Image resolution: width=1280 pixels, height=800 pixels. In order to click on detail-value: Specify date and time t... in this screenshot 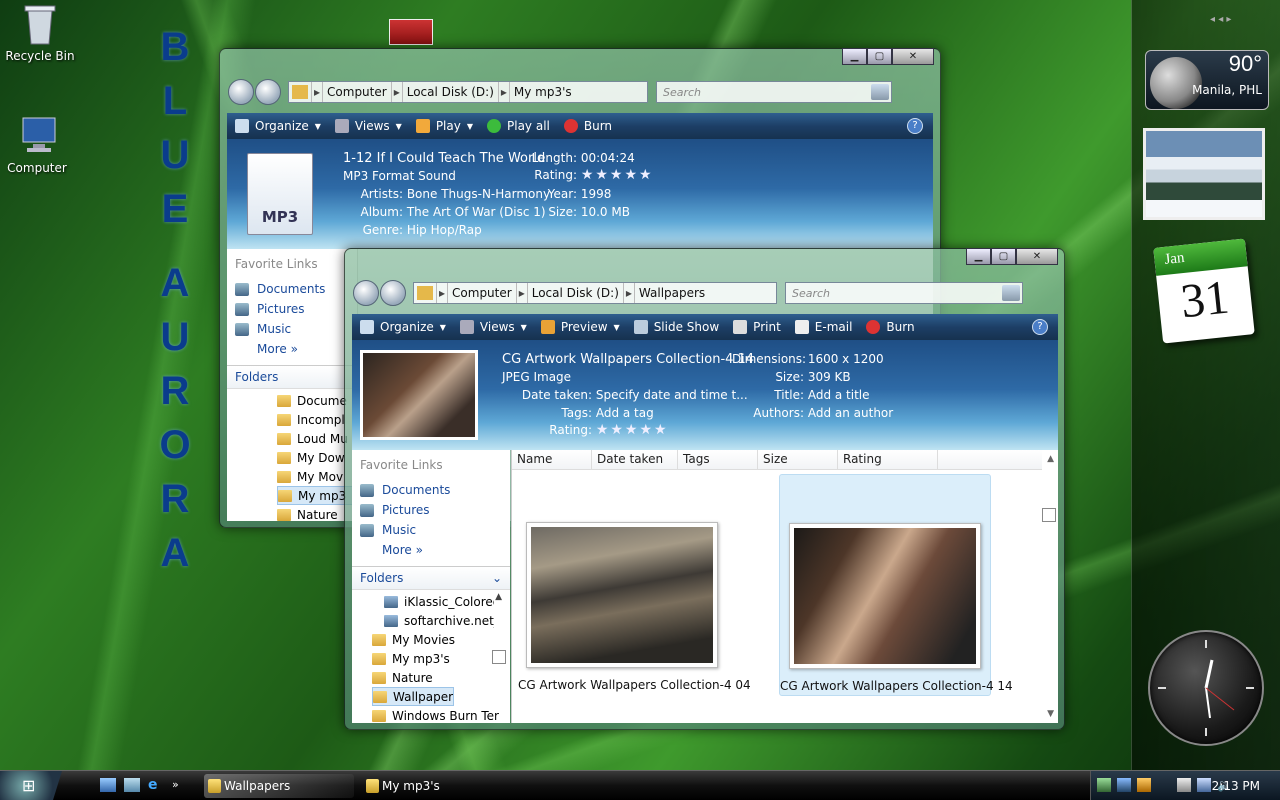, I will do `click(672, 395)`.